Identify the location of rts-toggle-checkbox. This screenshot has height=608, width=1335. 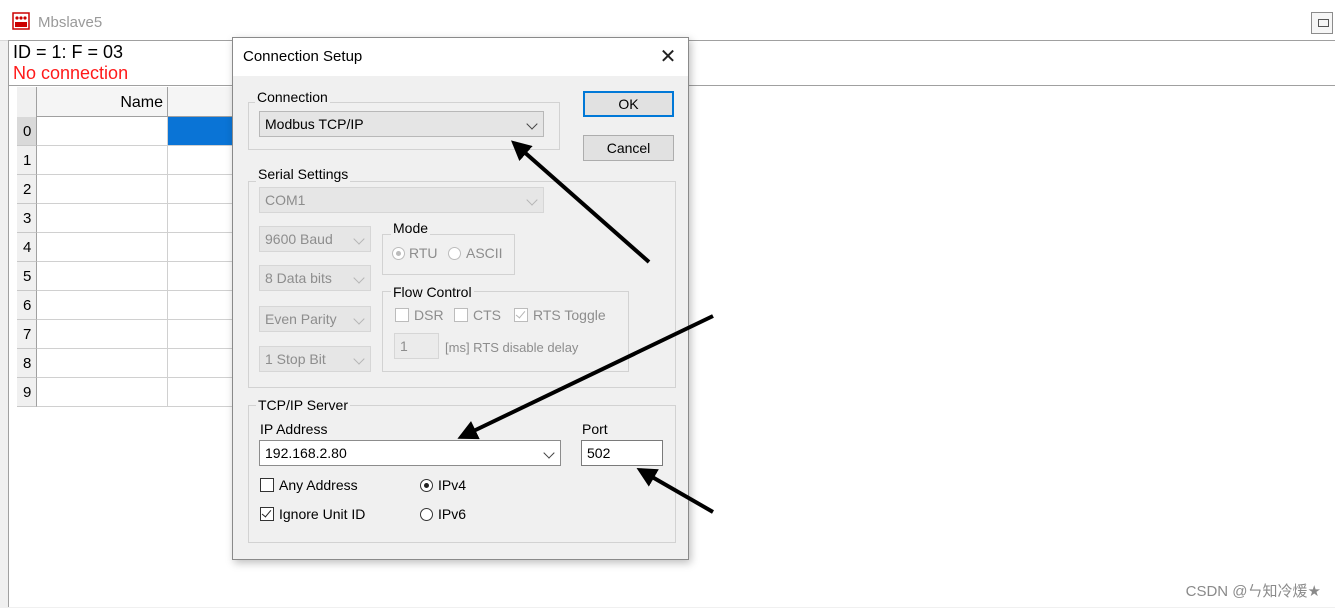
(521, 315).